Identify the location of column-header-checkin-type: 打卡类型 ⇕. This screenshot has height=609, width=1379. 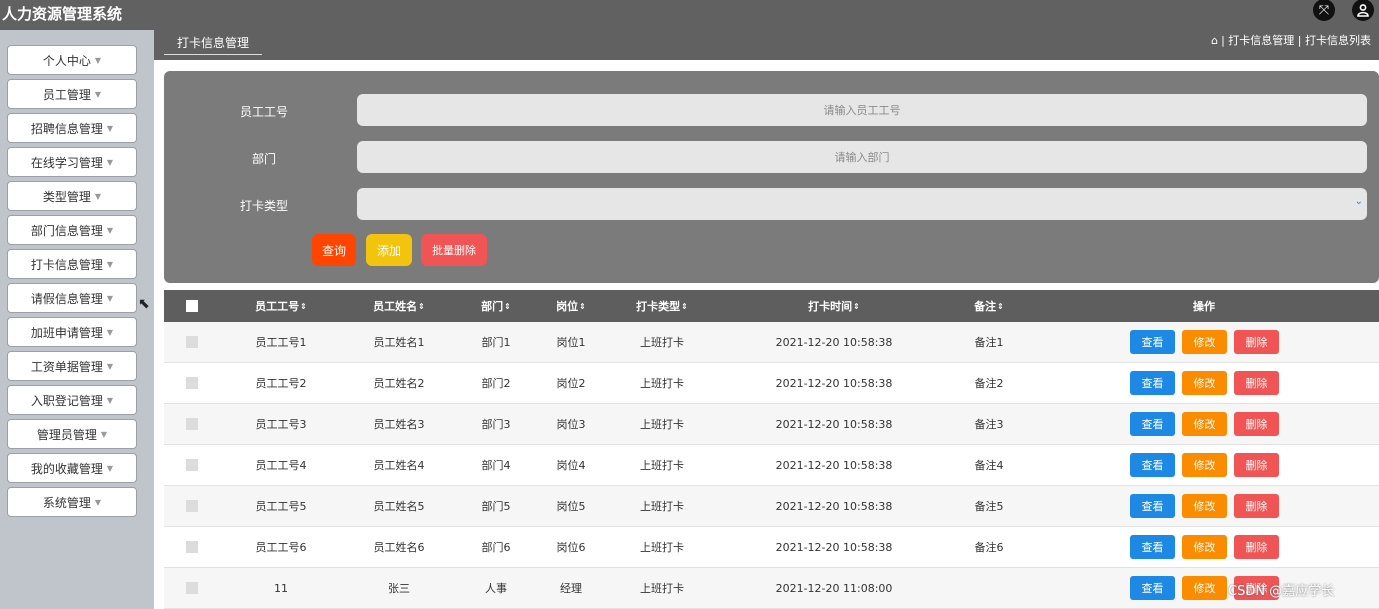
(662, 306).